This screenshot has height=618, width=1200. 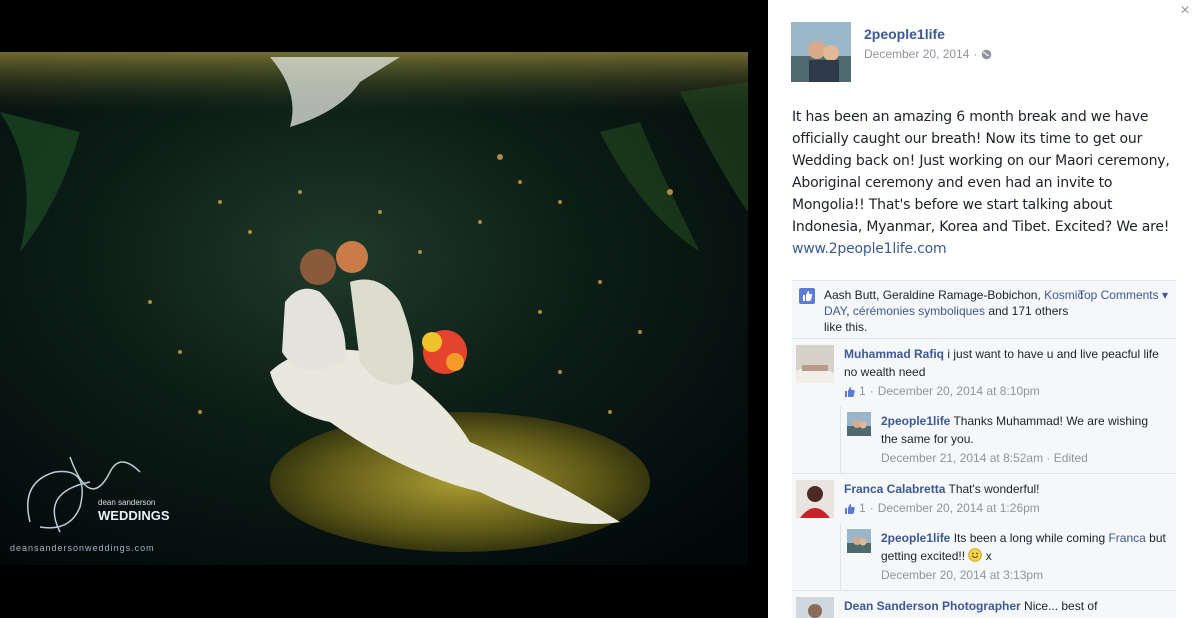 What do you see at coordinates (1024, 458) in the screenshot?
I see `reply-time: December 21, 2014 at 8:52am · Edited` at bounding box center [1024, 458].